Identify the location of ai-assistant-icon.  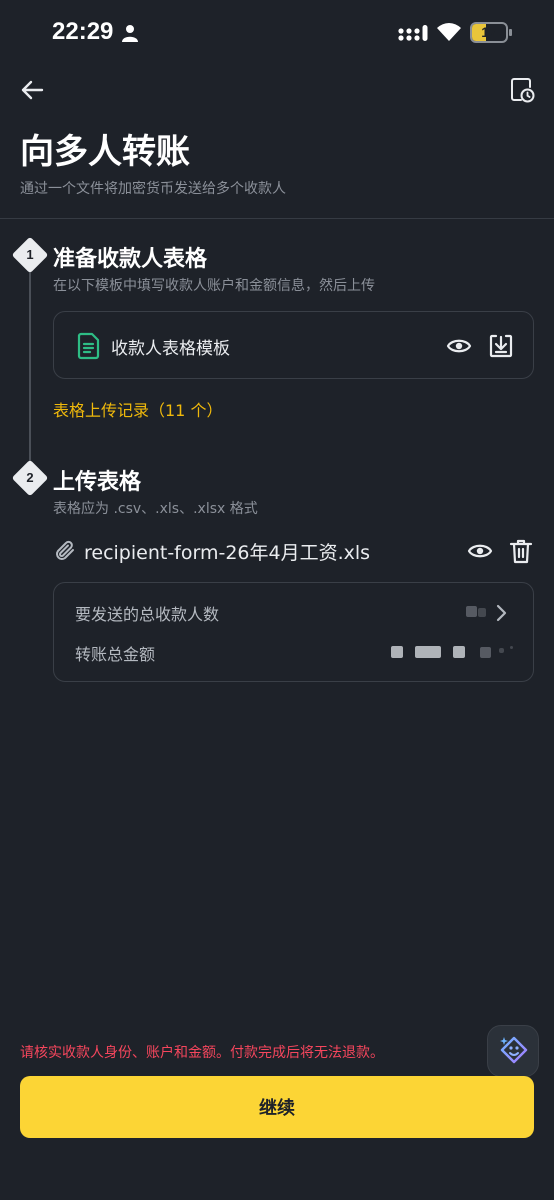
(514, 1050).